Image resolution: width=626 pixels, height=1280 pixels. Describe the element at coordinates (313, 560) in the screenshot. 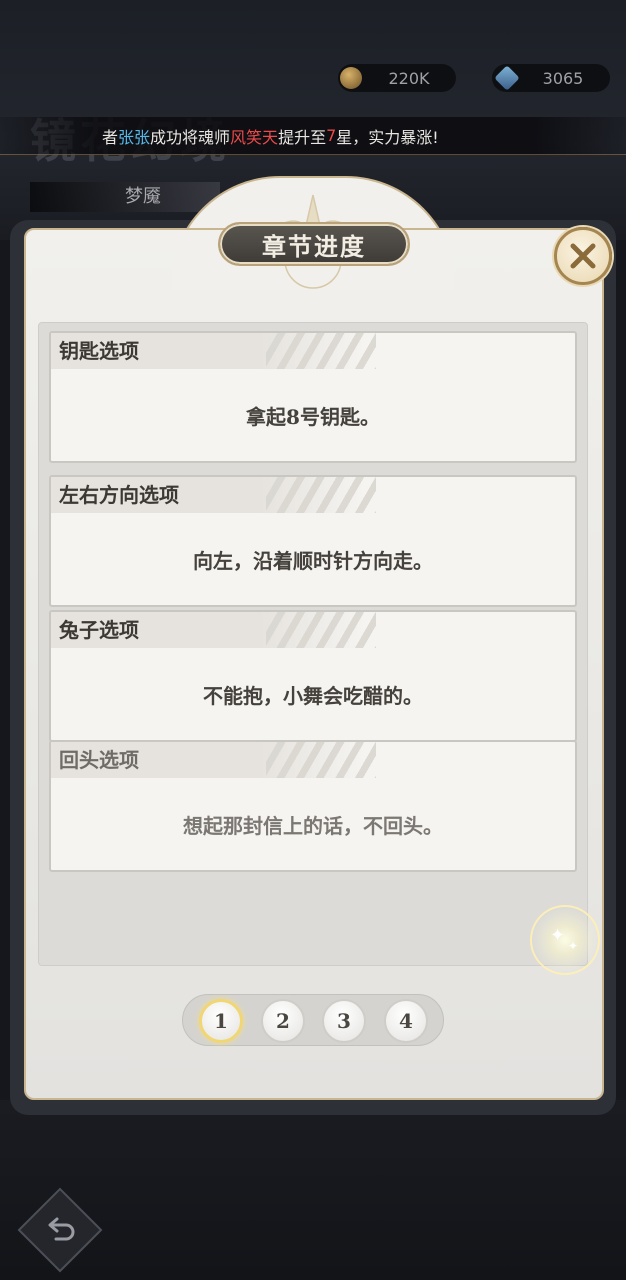

I see `option-text: 向左，沿着顺时针方向走。` at that location.